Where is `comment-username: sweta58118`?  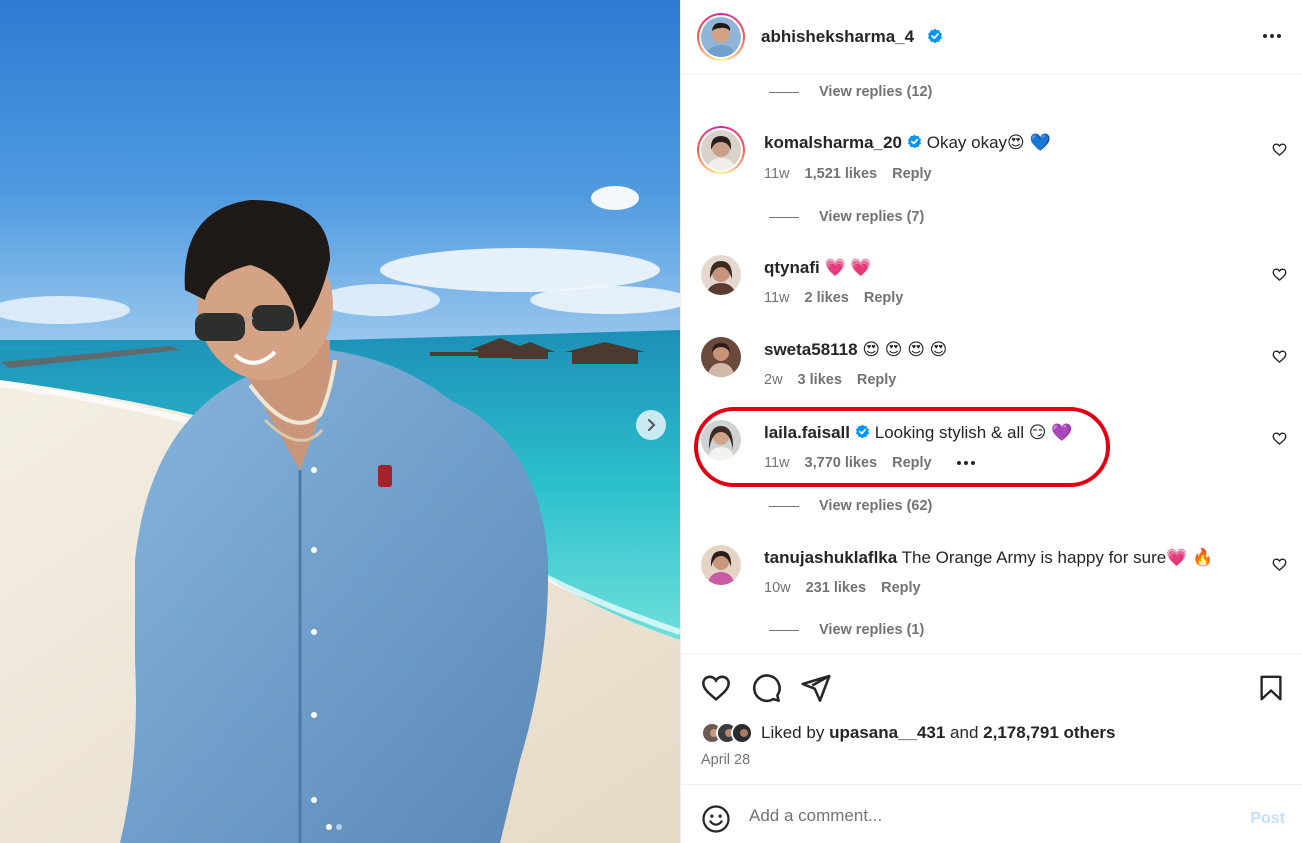
comment-username: sweta58118 is located at coordinates (811, 349).